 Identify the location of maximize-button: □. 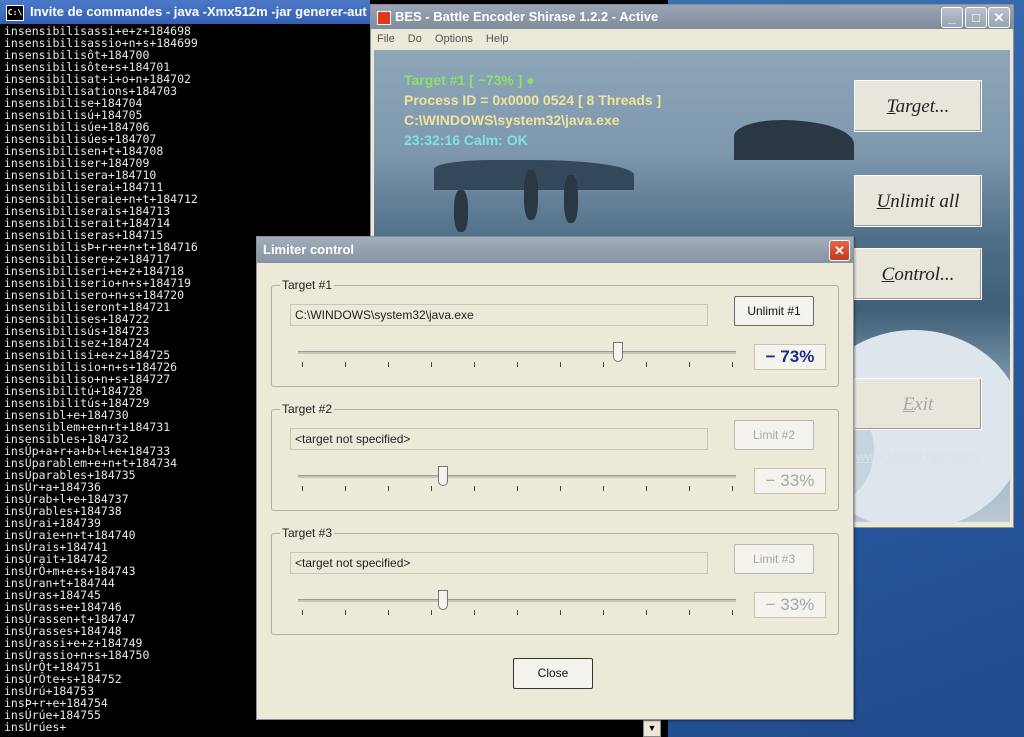
(976, 17).